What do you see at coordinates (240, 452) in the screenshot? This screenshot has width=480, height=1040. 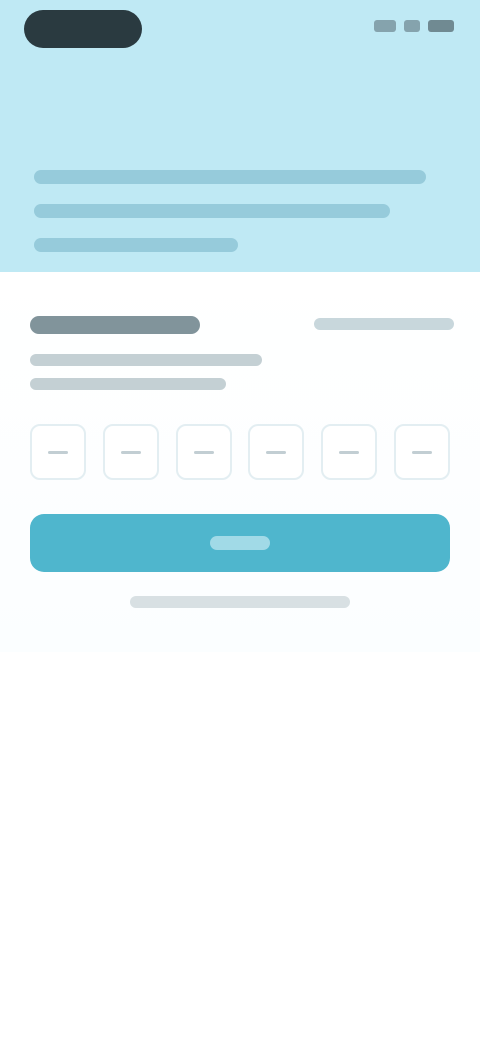 I see `otp-input-row` at bounding box center [240, 452].